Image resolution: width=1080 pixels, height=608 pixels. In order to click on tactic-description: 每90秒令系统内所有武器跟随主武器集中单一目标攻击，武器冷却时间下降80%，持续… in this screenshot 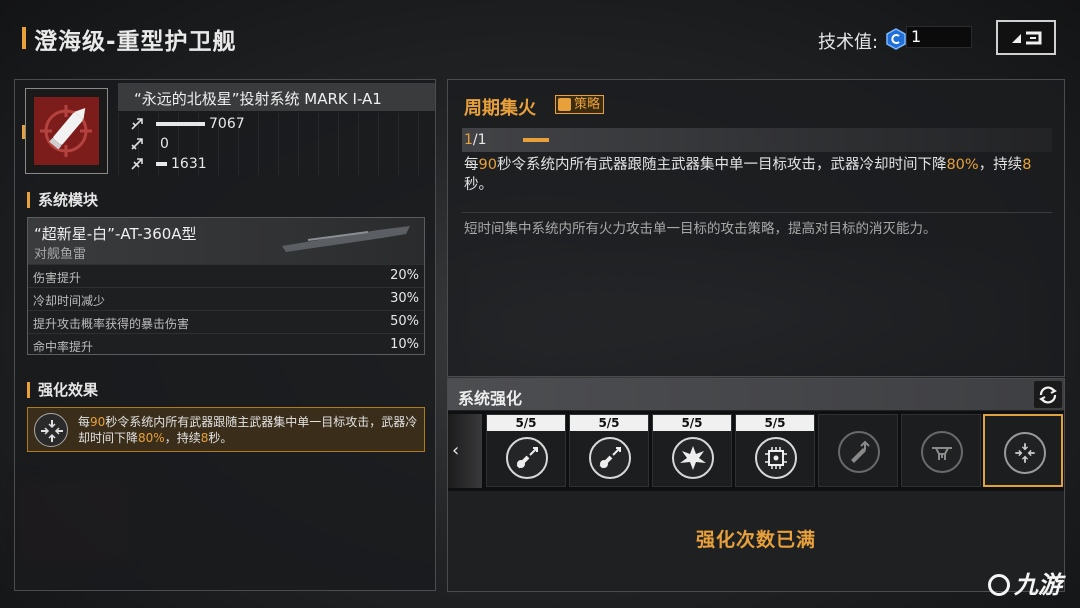, I will do `click(759, 175)`.